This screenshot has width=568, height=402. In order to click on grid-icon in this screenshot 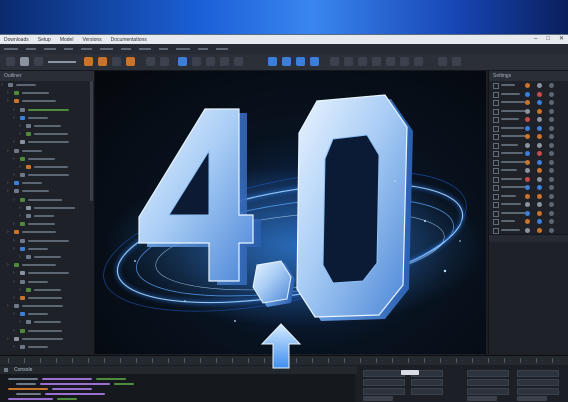, I will do `click(150, 61)`.